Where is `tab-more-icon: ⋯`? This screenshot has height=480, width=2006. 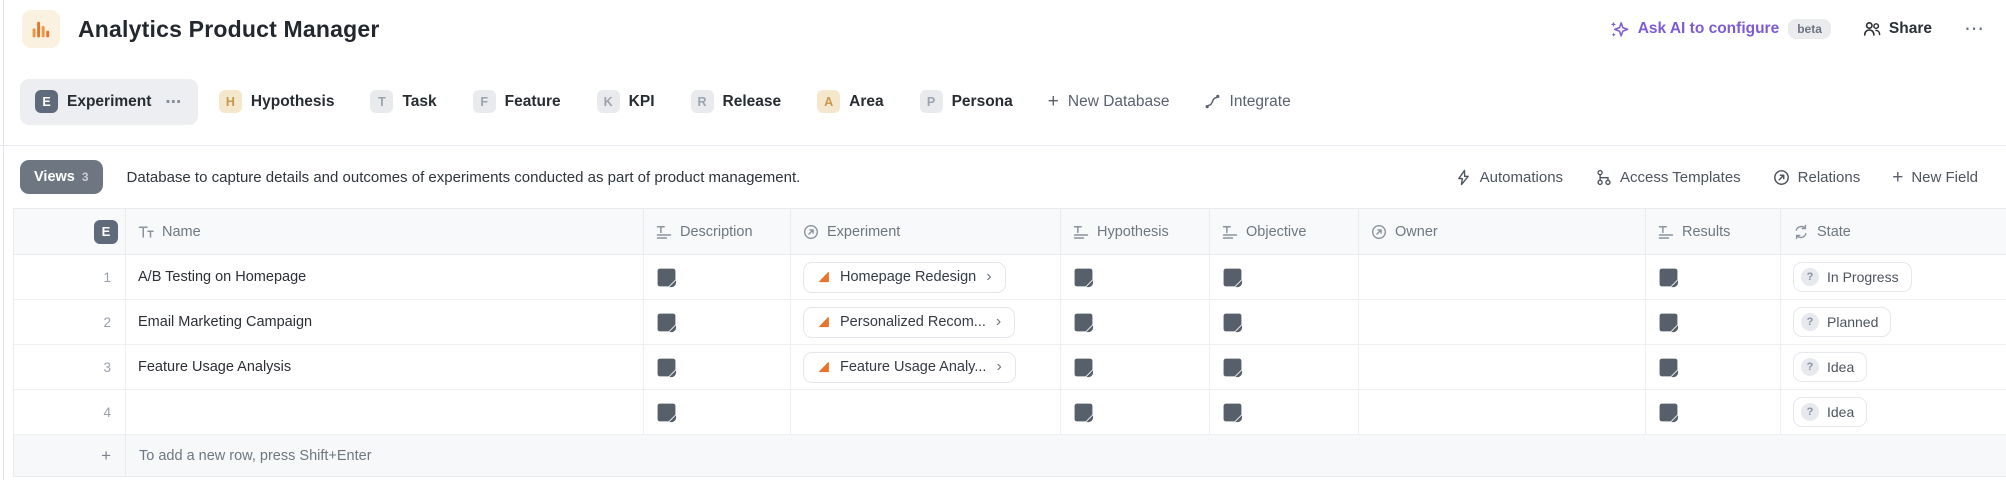 tab-more-icon: ⋯ is located at coordinates (174, 102).